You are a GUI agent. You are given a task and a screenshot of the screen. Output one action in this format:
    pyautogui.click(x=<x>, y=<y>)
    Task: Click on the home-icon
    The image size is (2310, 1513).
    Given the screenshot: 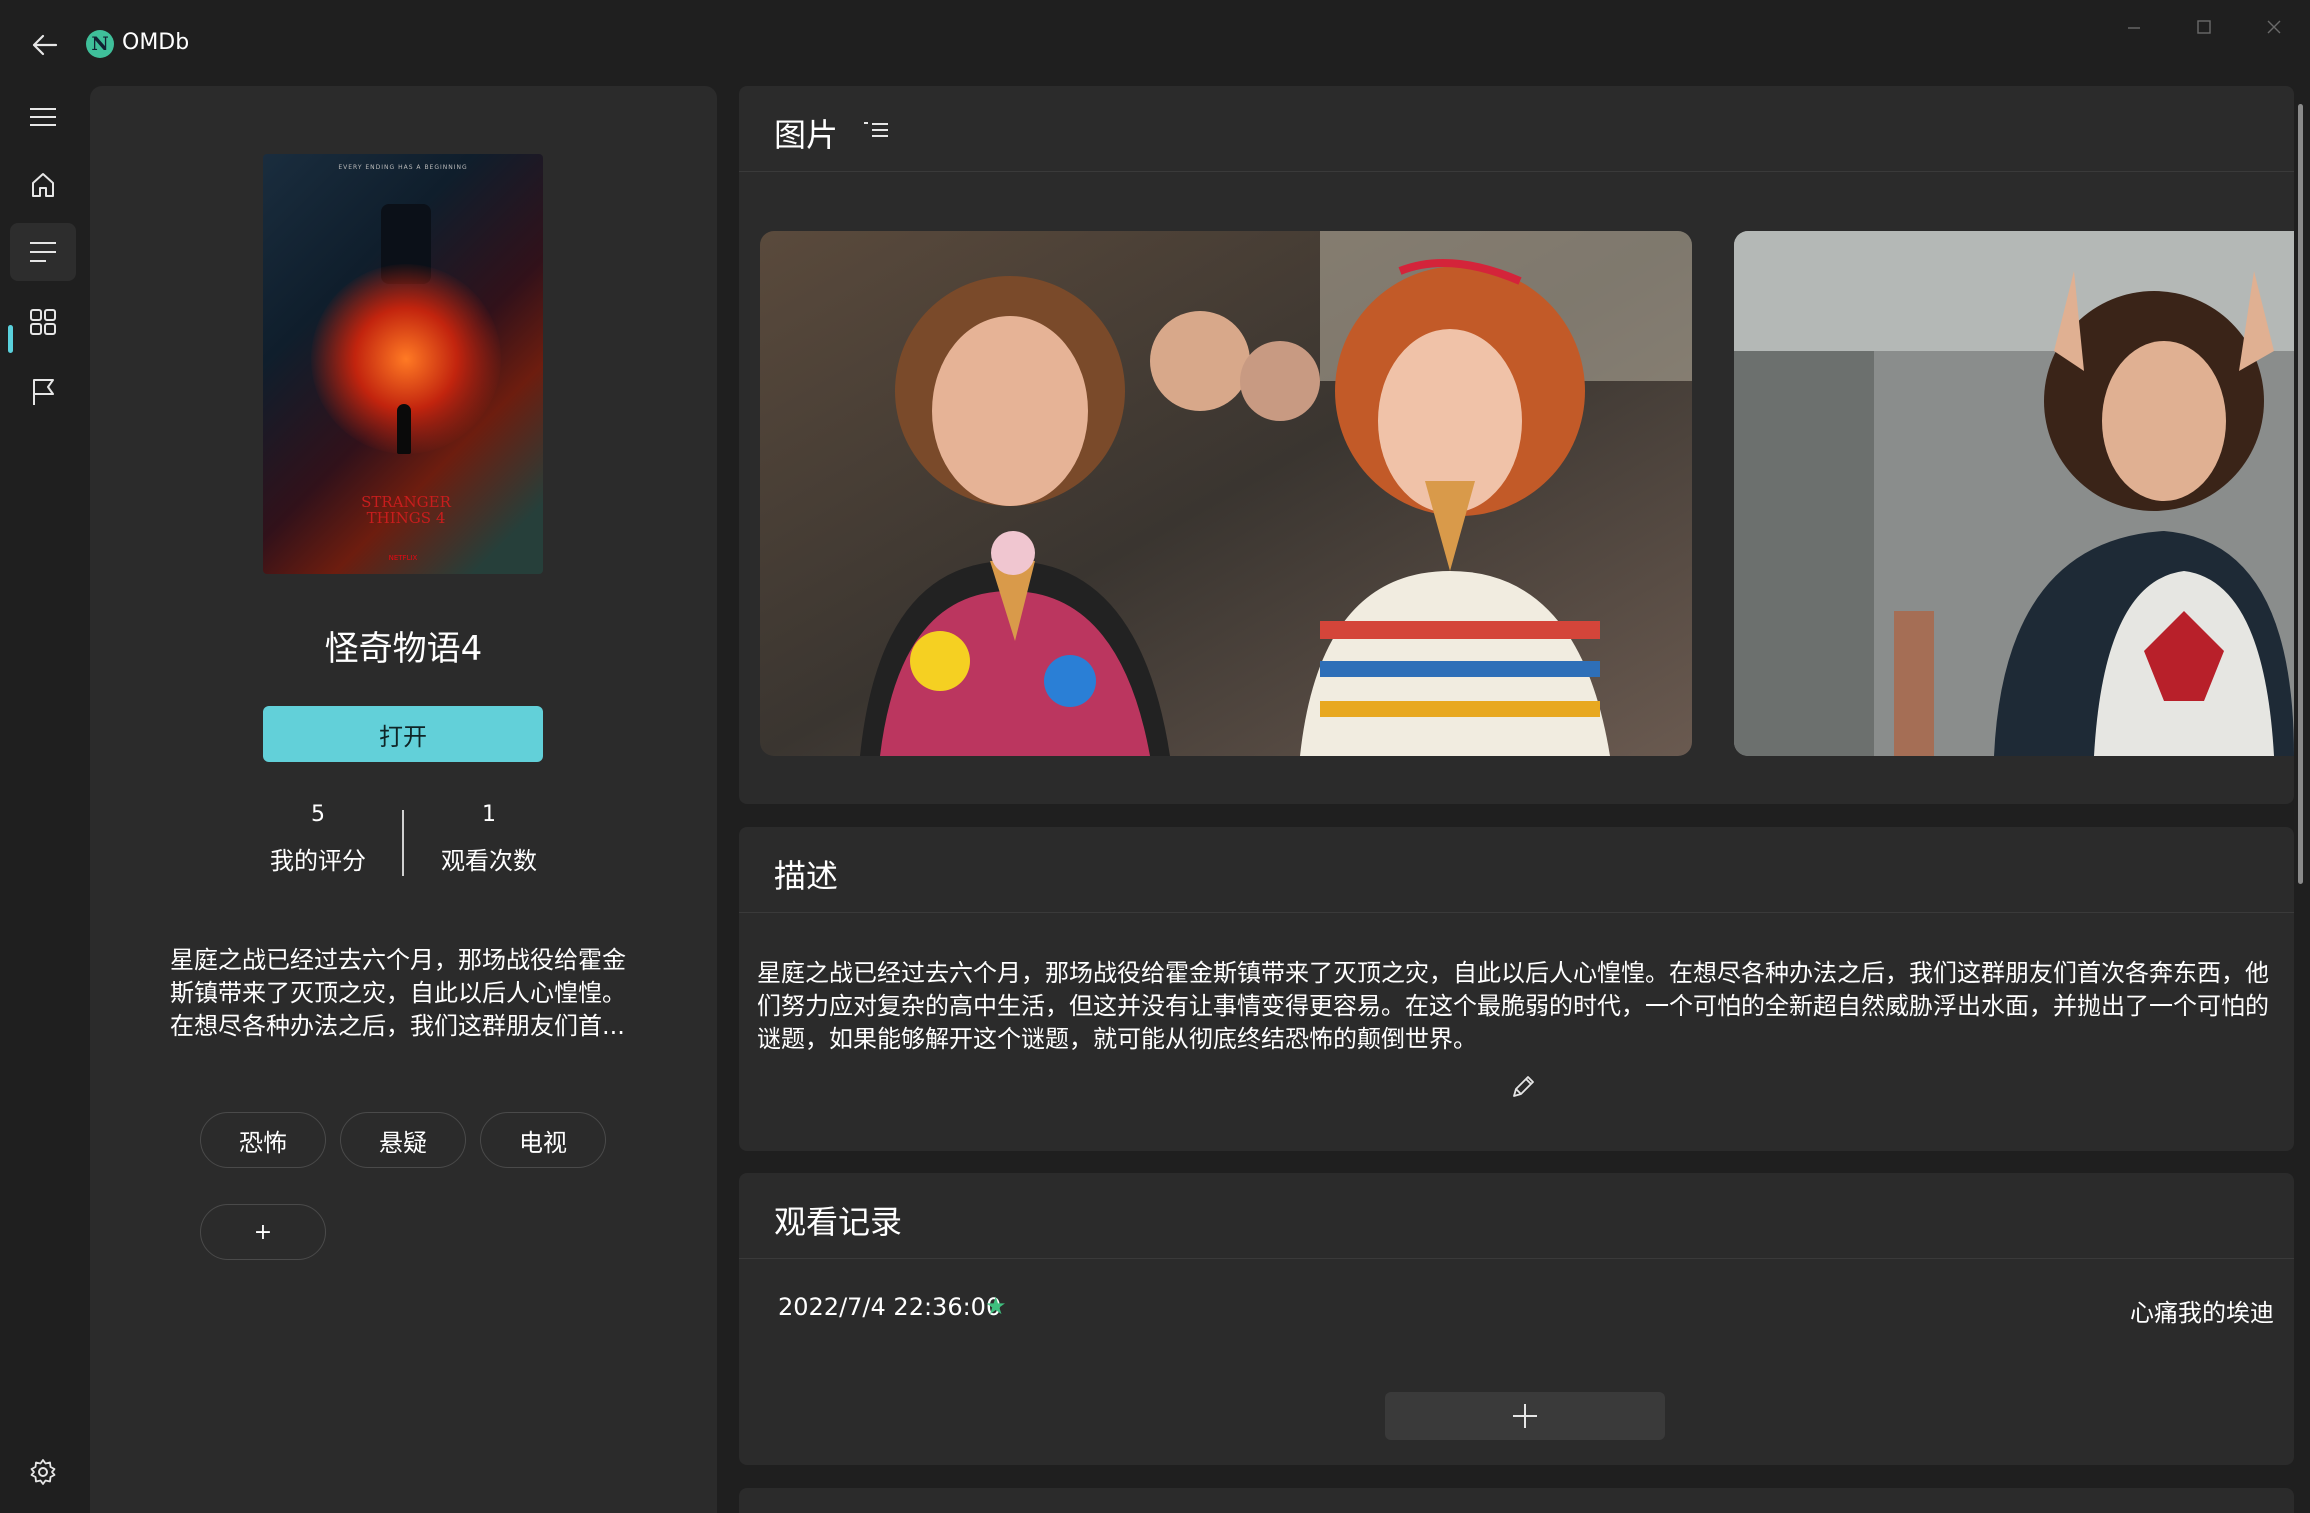 What is the action you would take?
    pyautogui.click(x=43, y=185)
    